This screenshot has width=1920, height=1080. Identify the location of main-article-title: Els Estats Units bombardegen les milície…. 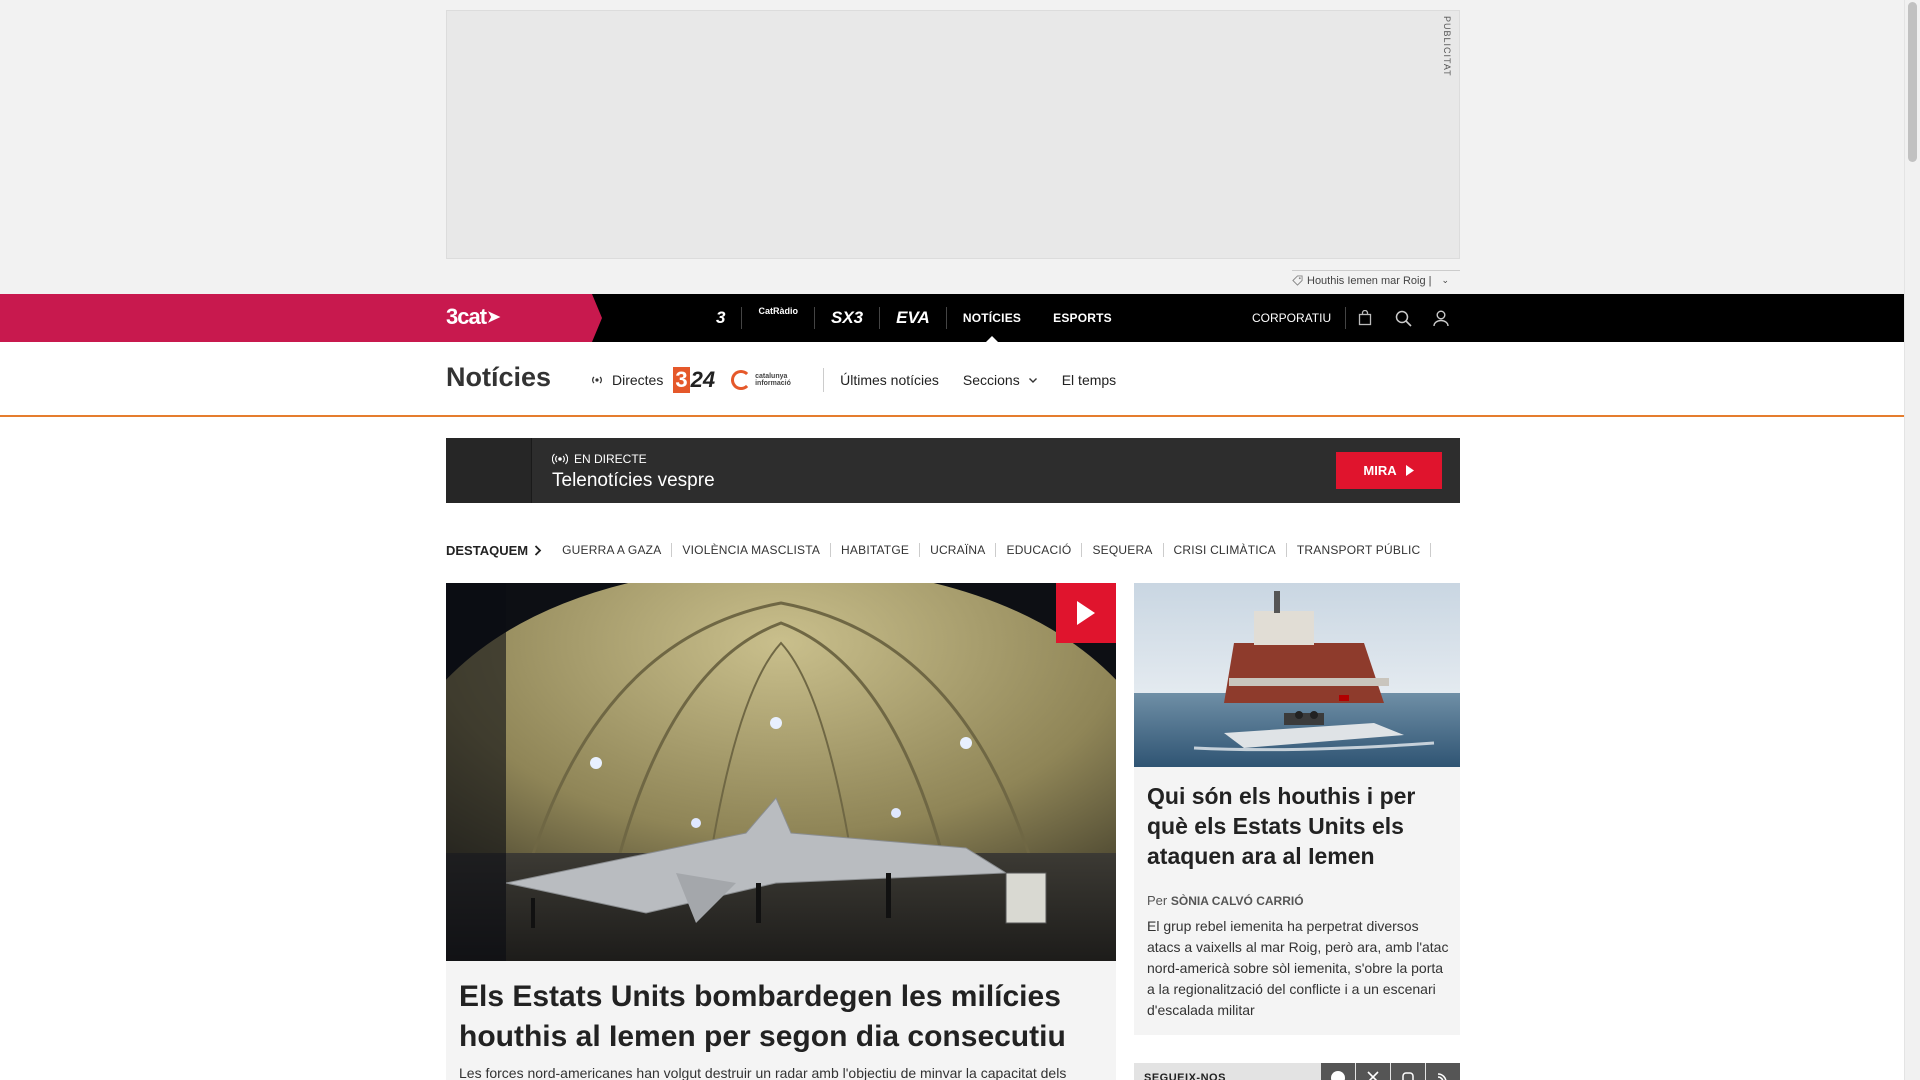
(779, 1017).